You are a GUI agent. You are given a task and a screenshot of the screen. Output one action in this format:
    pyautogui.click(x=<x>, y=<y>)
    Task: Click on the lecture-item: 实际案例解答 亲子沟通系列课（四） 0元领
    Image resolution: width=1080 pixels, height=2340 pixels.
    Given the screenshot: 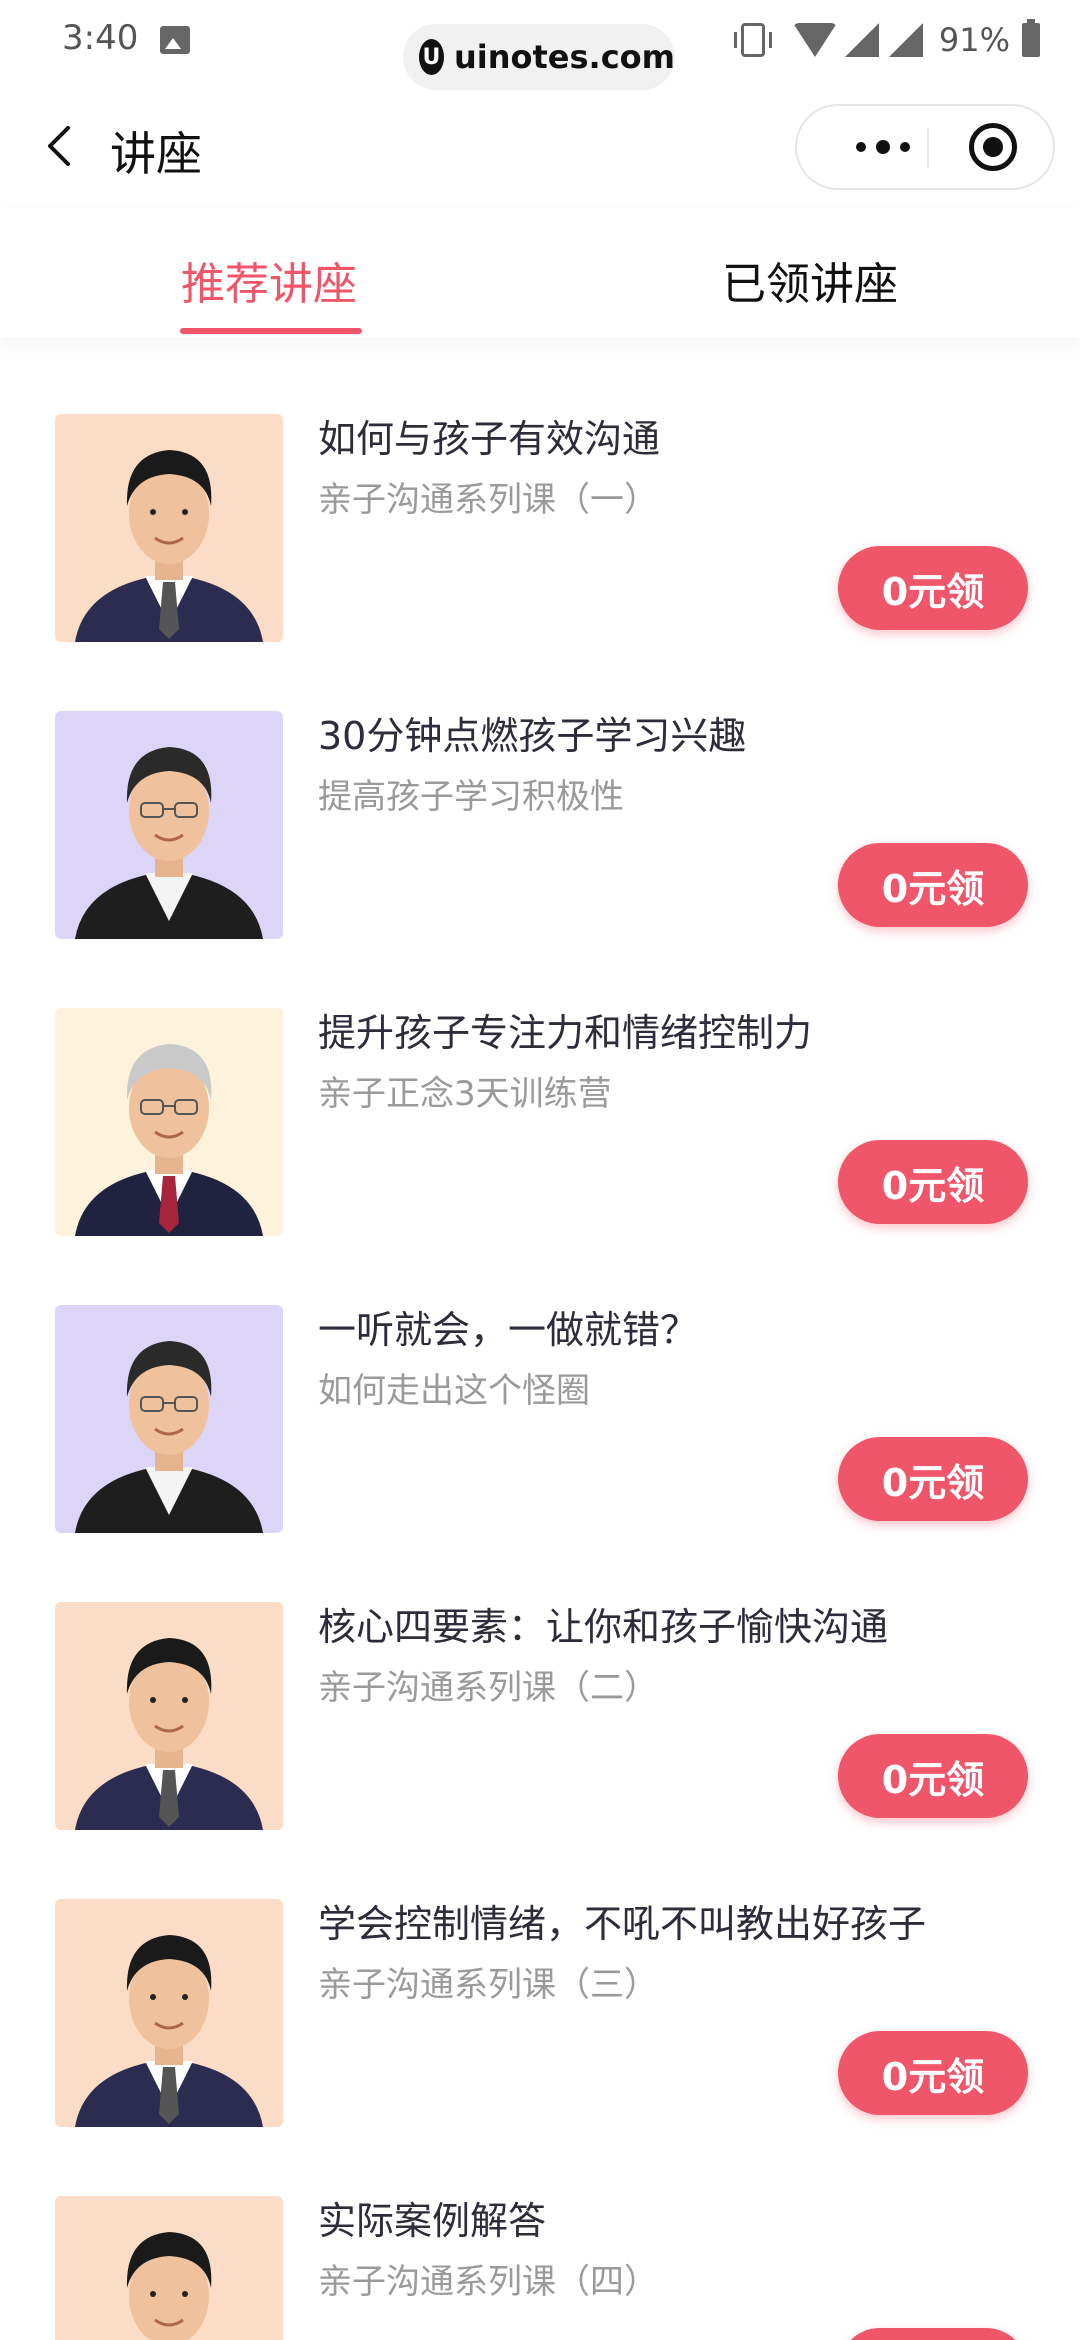 What is the action you would take?
    pyautogui.click(x=540, y=2230)
    